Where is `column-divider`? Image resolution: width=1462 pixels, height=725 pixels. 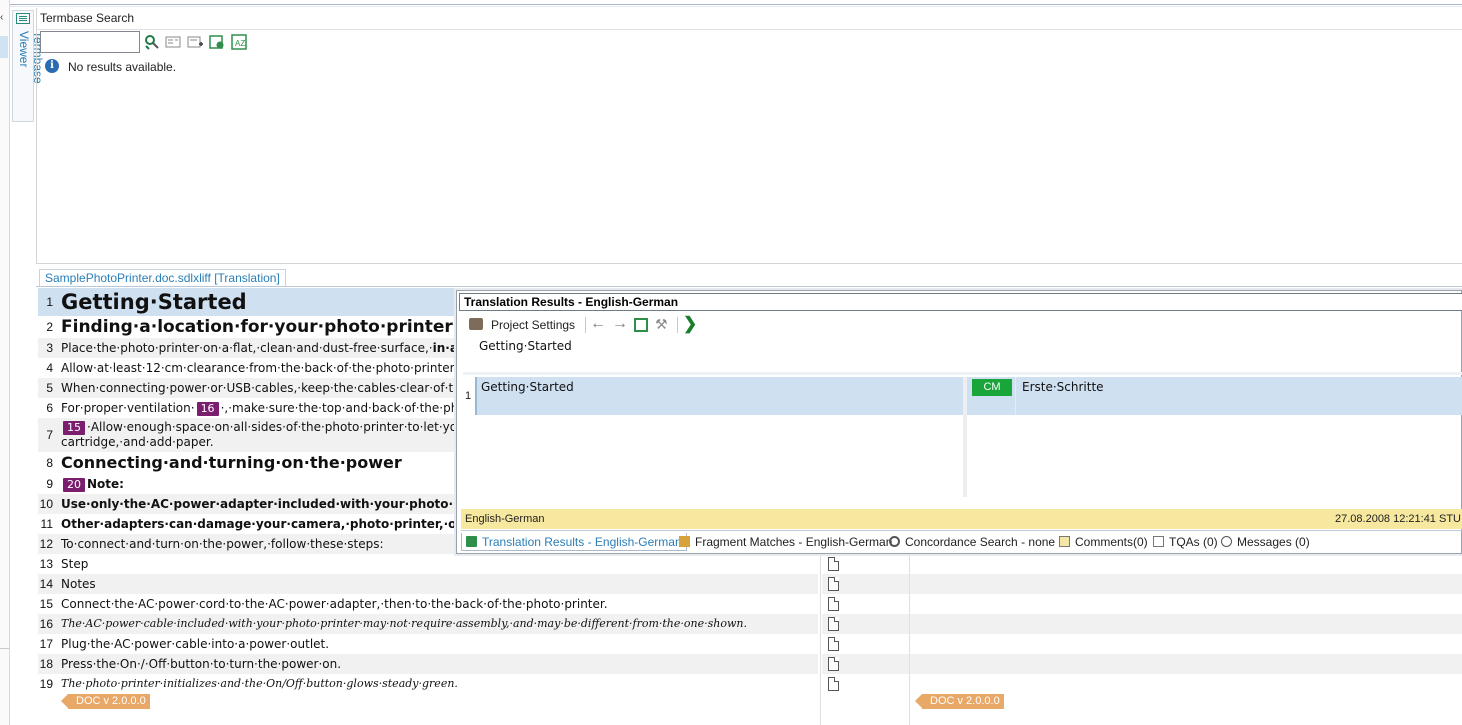 column-divider is located at coordinates (909, 637).